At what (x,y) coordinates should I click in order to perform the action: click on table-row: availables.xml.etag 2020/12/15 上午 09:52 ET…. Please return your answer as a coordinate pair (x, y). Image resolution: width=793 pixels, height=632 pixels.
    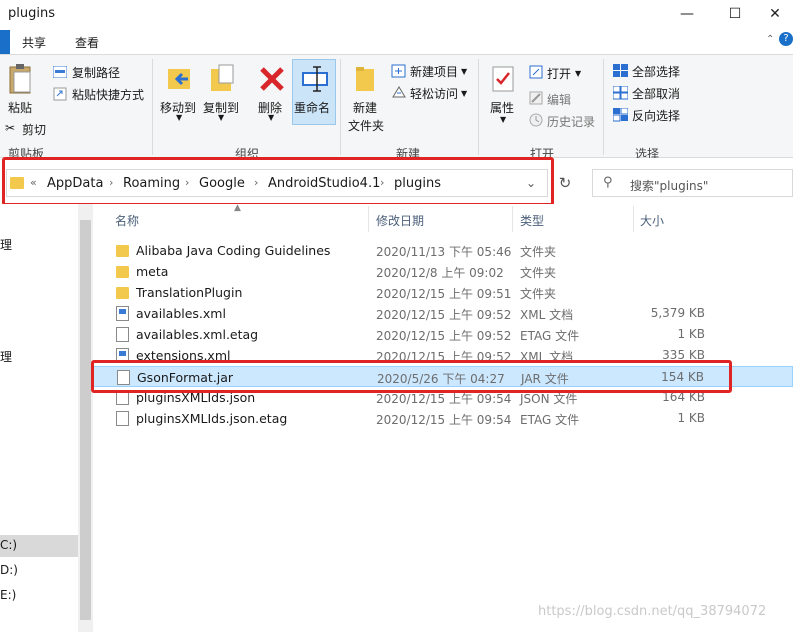
    Looking at the image, I should click on (443, 334).